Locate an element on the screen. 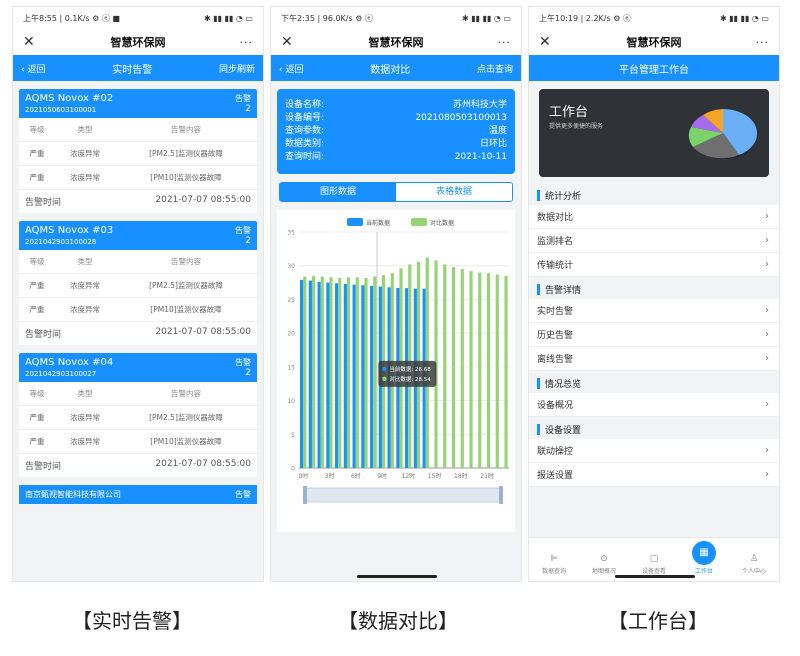  tooltip-dot-current is located at coordinates (384, 369).